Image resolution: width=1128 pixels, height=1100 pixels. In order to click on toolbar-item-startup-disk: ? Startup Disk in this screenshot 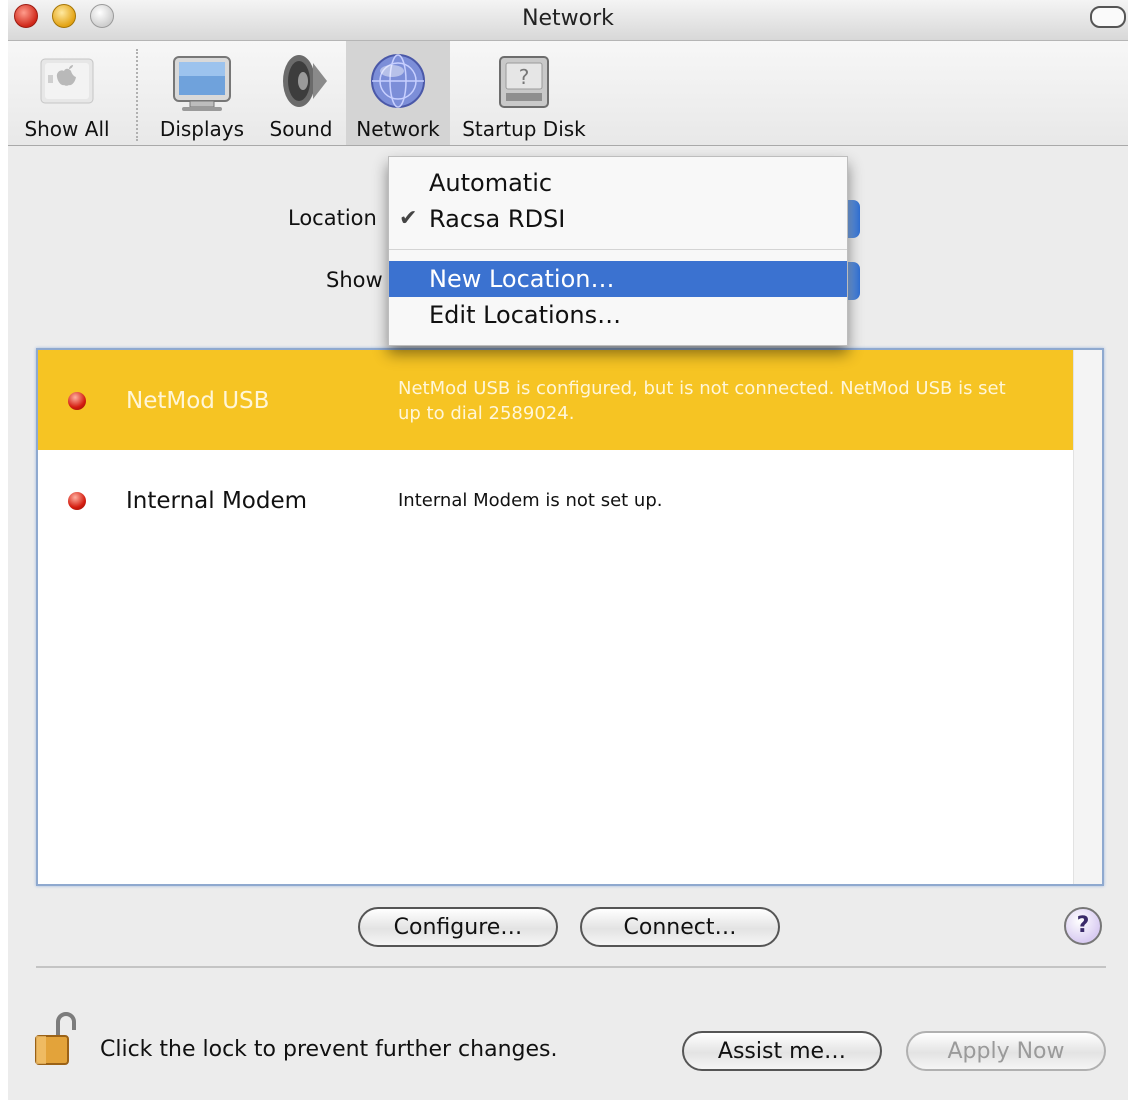, I will do `click(524, 93)`.